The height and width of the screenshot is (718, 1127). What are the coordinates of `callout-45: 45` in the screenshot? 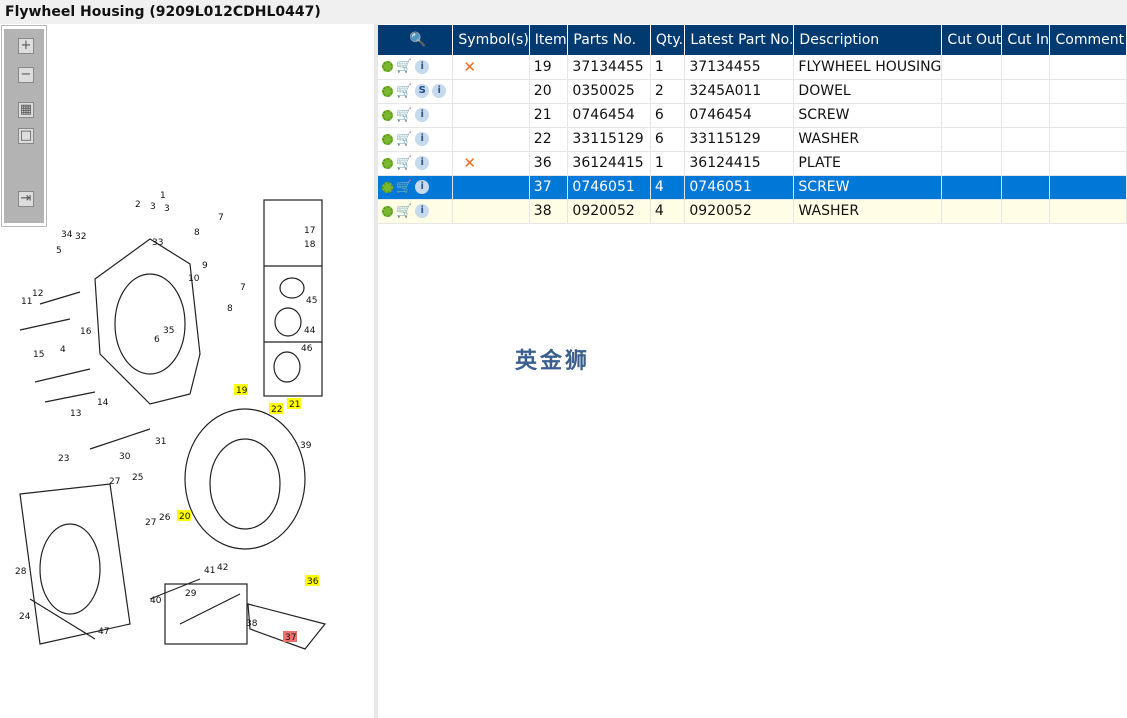 It's located at (311, 301).